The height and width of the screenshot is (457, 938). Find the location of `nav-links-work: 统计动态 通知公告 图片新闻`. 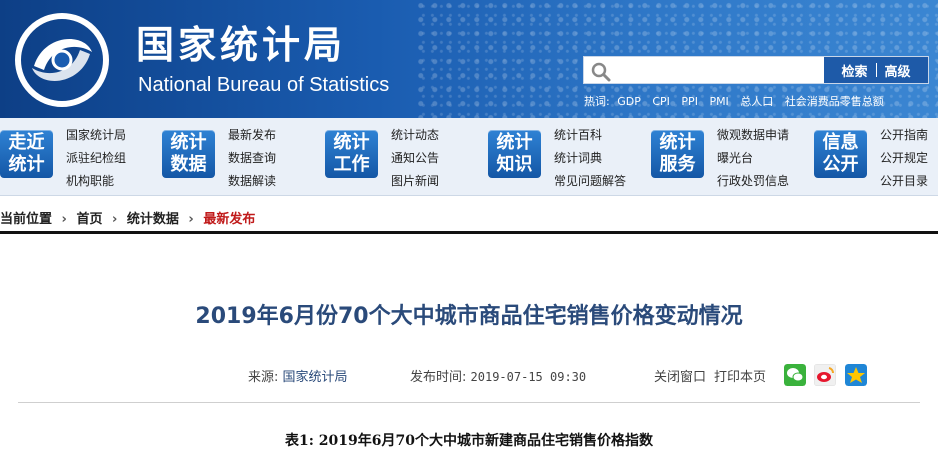

nav-links-work: 统计动态 通知公告 图片新闻 is located at coordinates (415, 158).